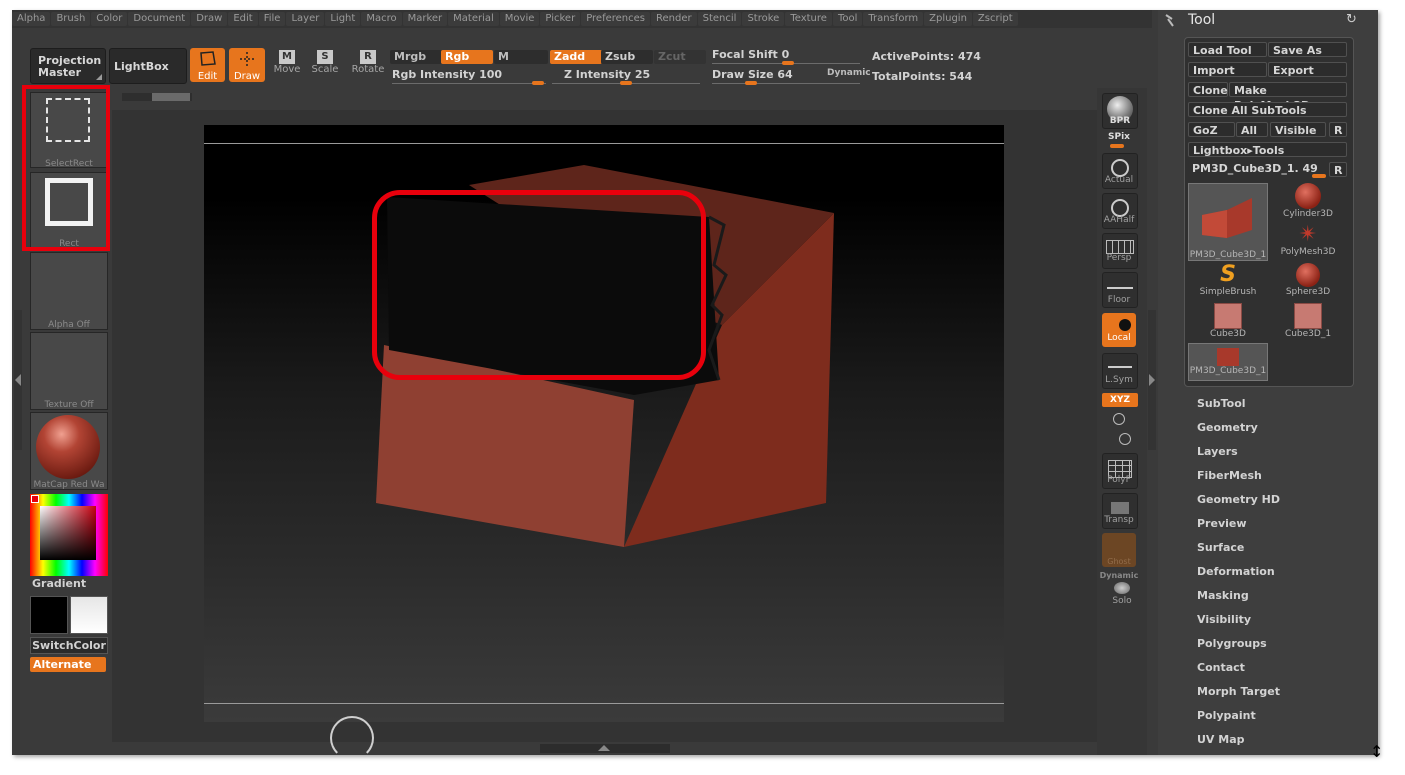 This screenshot has height=775, width=1405. I want to click on menu-movie: Movie, so click(519, 19).